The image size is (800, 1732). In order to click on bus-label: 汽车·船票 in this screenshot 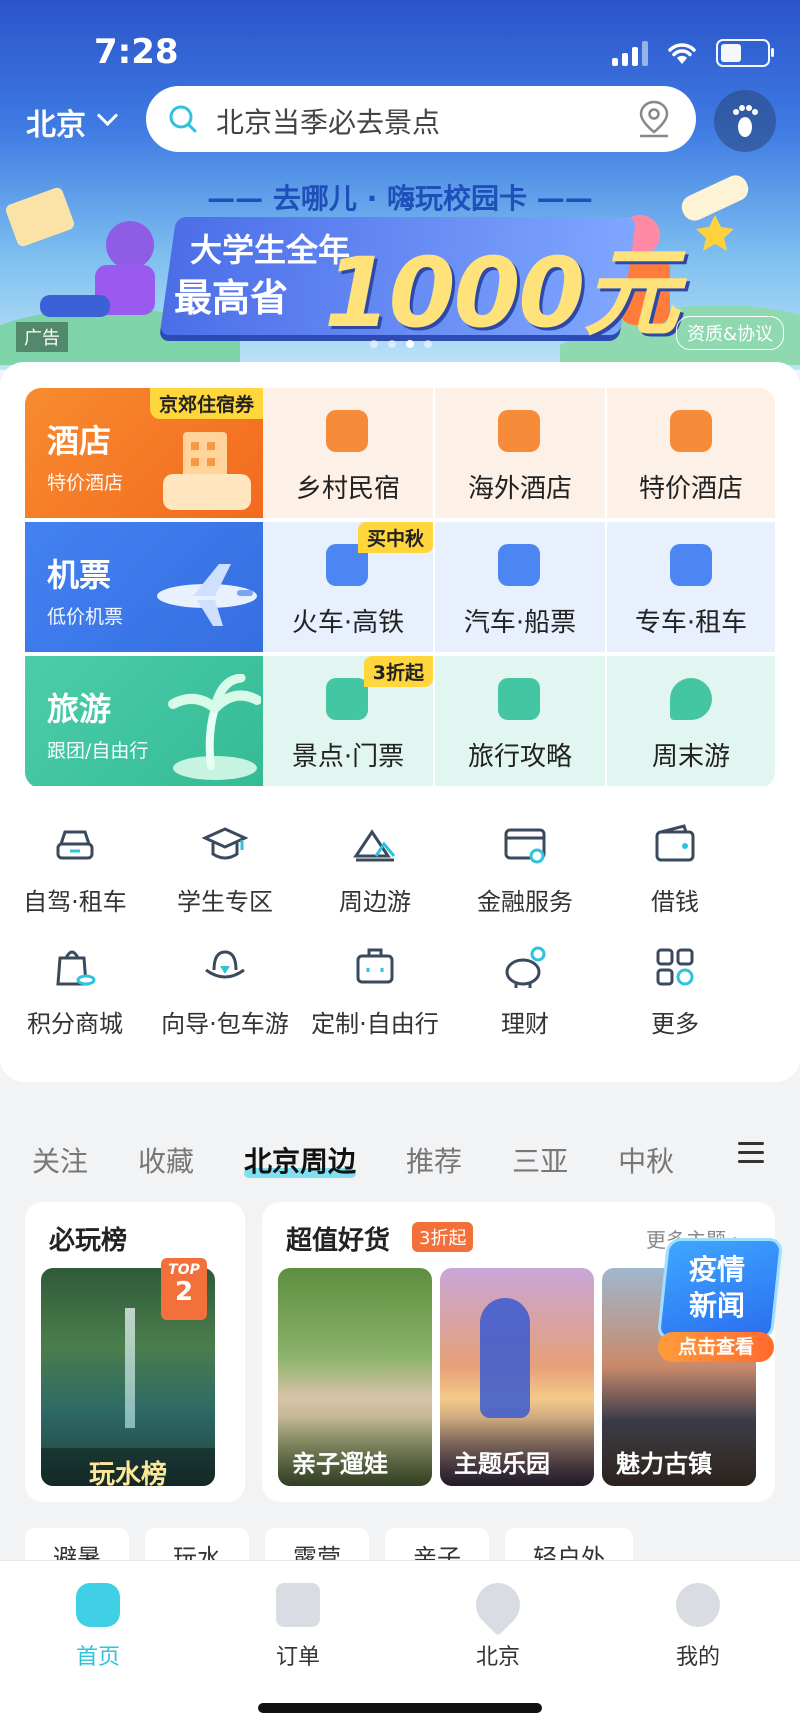, I will do `click(520, 623)`.